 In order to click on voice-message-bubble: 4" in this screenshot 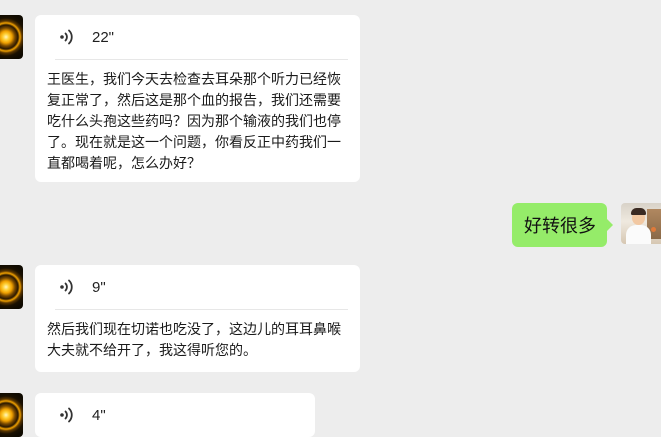, I will do `click(175, 415)`.